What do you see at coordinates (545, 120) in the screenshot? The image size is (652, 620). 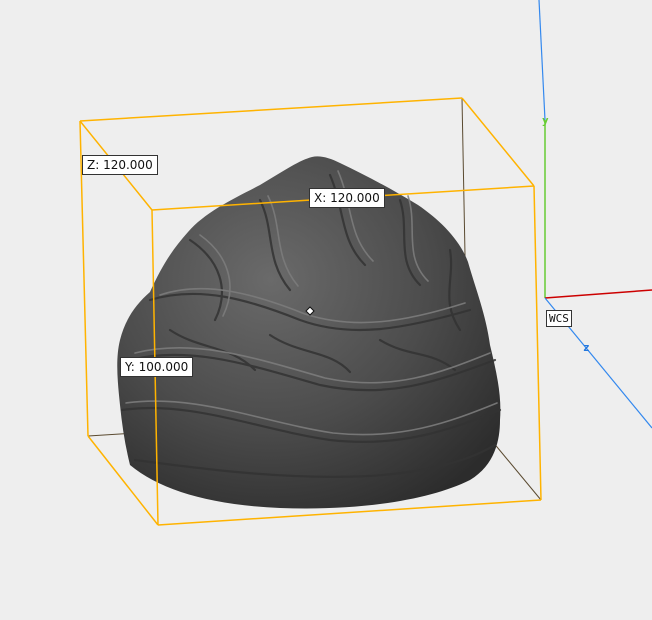 I see `y-axis-label: y` at bounding box center [545, 120].